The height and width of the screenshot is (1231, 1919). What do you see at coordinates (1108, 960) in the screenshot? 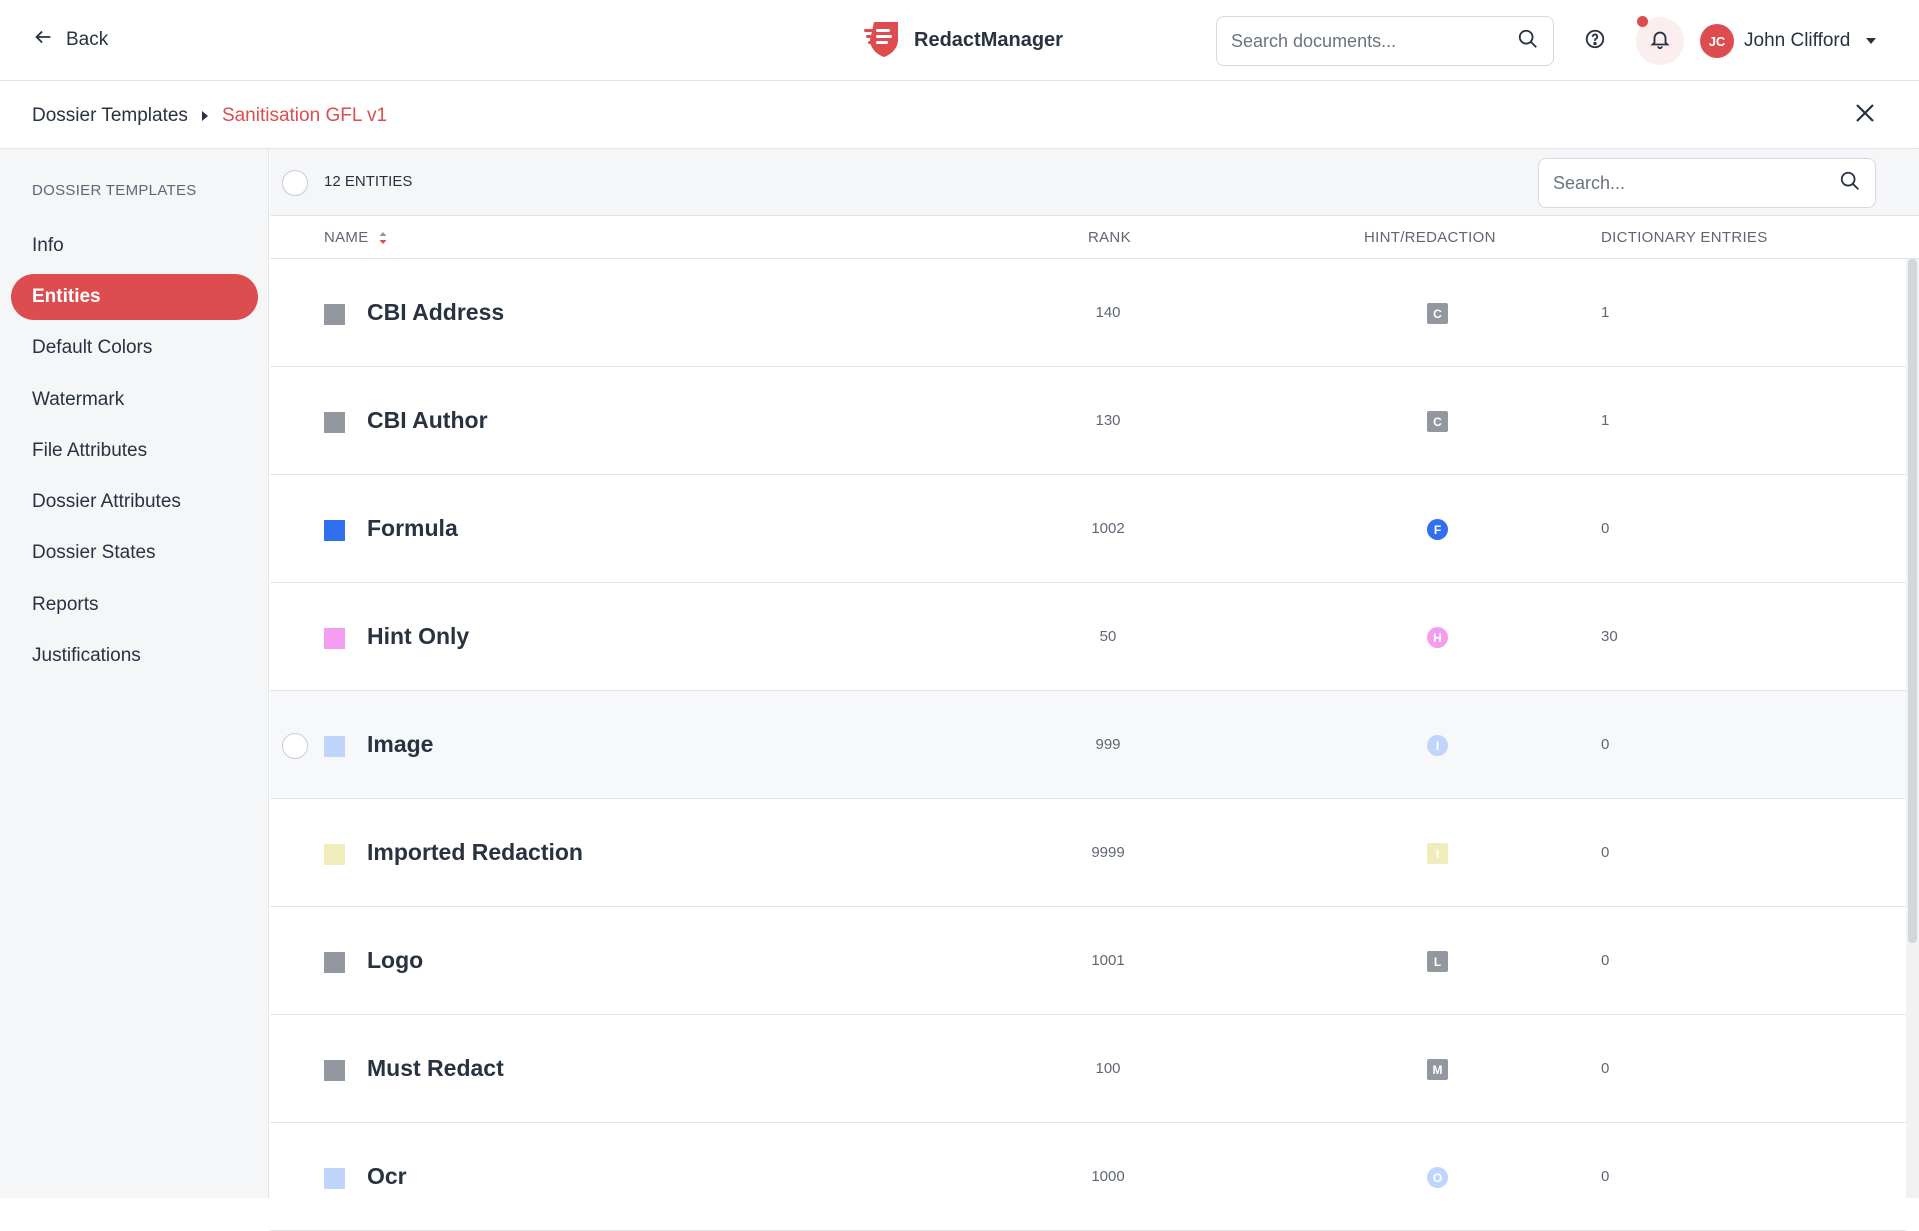
I see `entity-rank: 1001` at bounding box center [1108, 960].